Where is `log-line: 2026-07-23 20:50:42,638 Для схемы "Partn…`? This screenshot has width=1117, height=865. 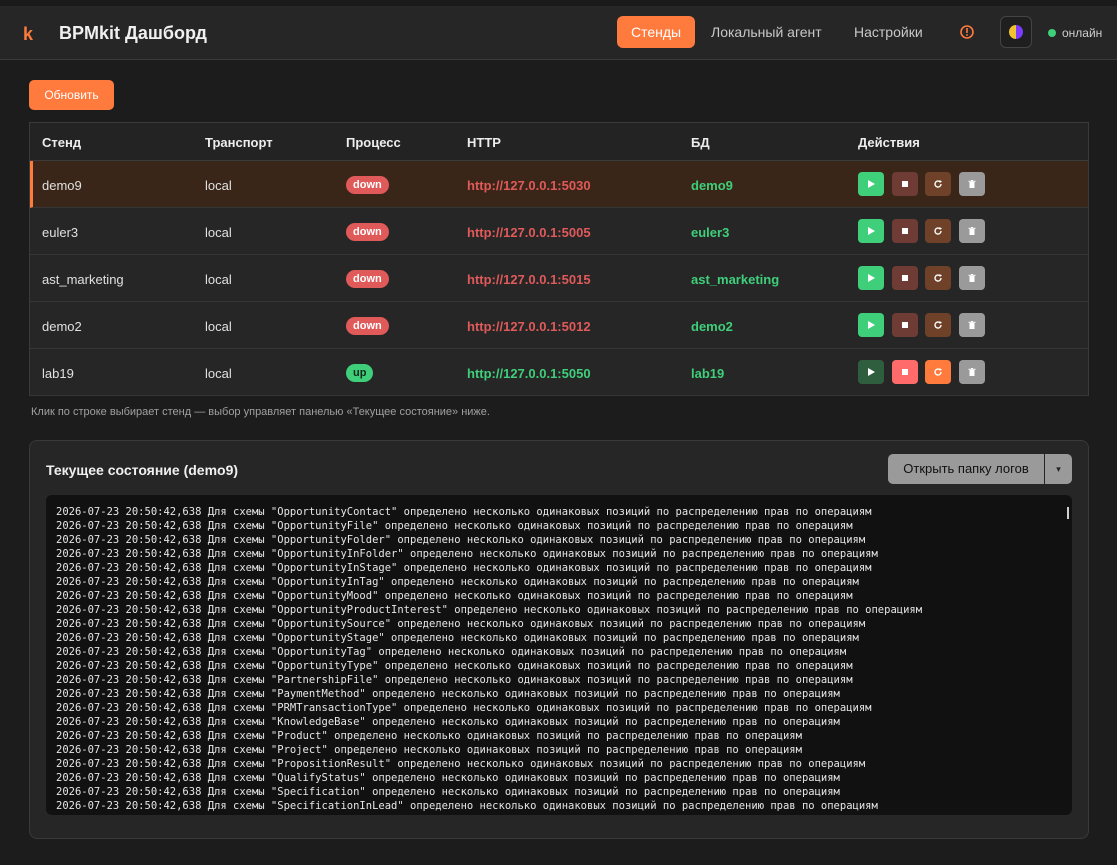 log-line: 2026-07-23 20:50:42,638 Для схемы "Partn… is located at coordinates (454, 680).